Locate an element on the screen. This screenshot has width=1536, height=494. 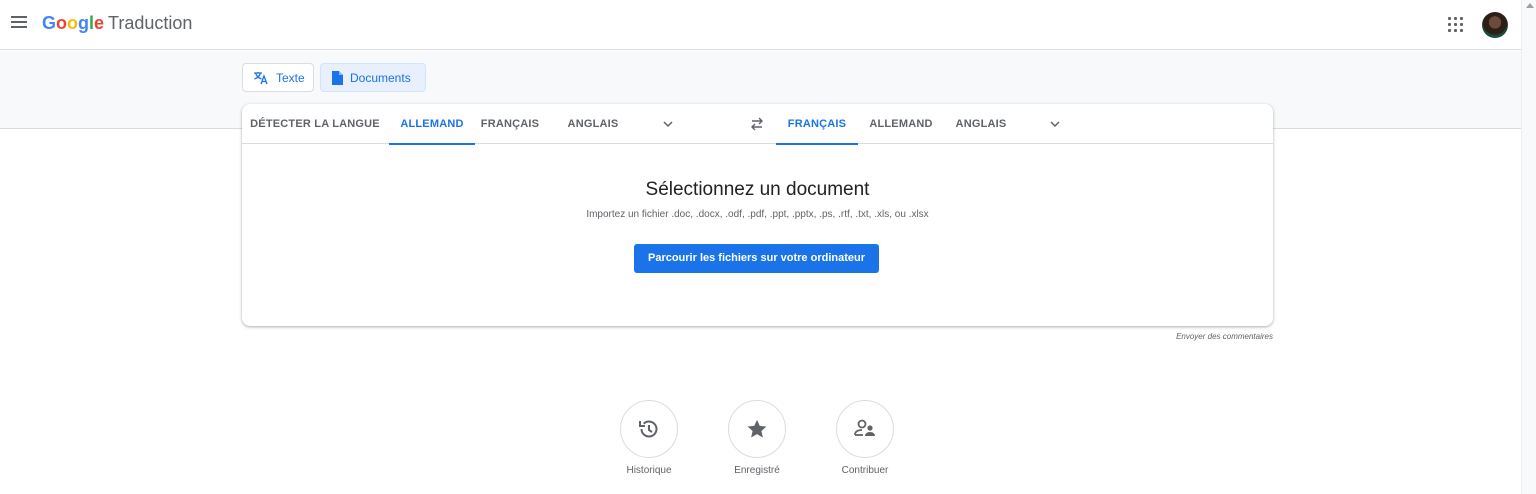
history-label: Historique is located at coordinates (649, 470).